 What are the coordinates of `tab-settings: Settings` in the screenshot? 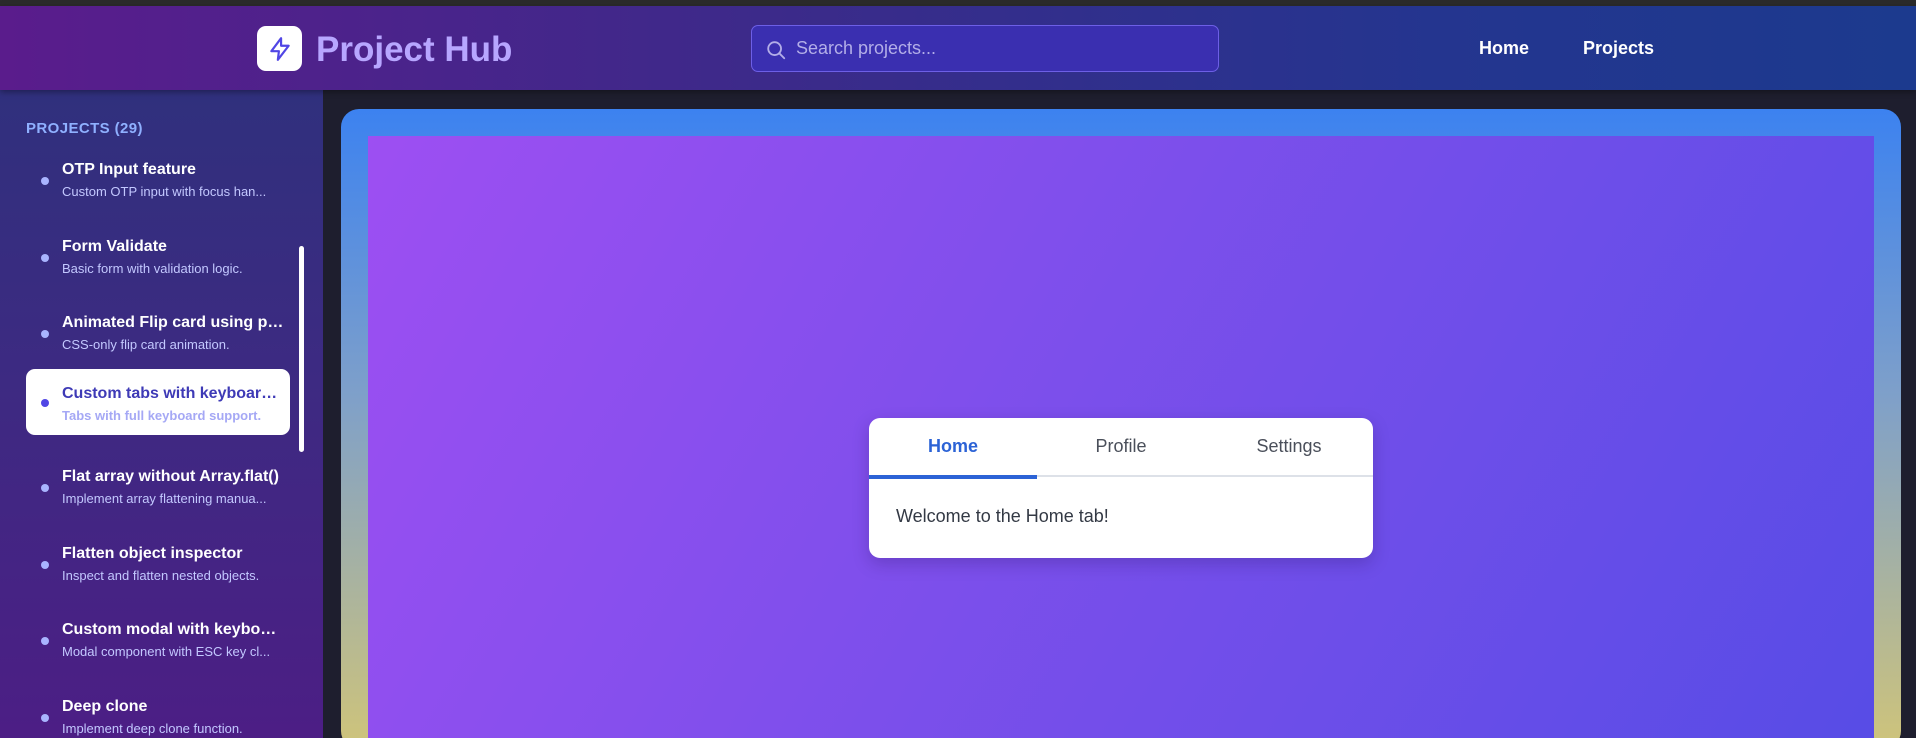 It's located at (1289, 447).